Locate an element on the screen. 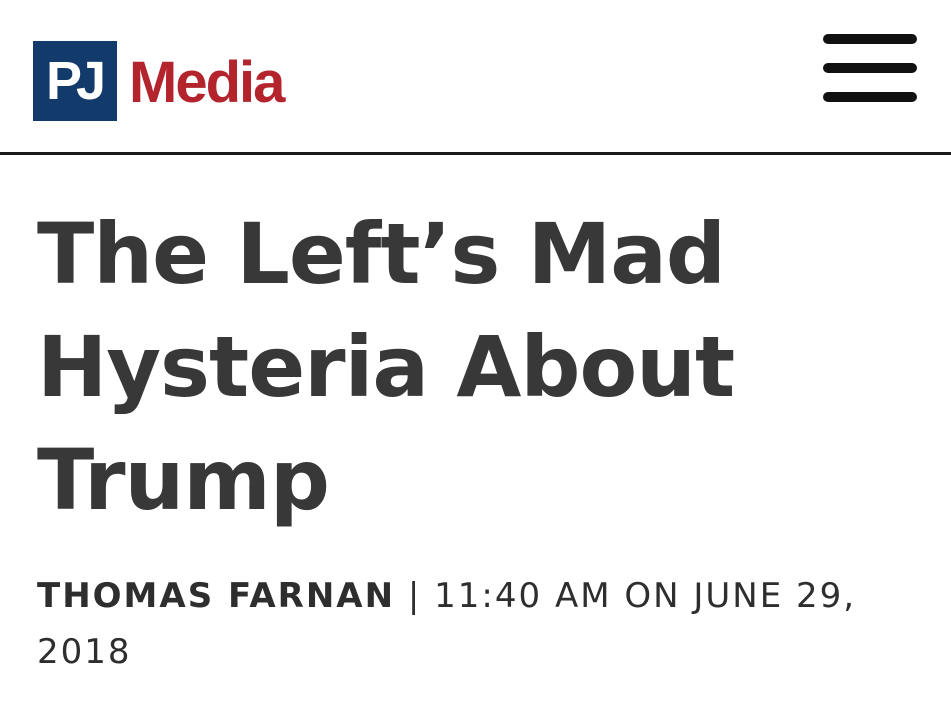  logo-mark: PJ is located at coordinates (75, 81).